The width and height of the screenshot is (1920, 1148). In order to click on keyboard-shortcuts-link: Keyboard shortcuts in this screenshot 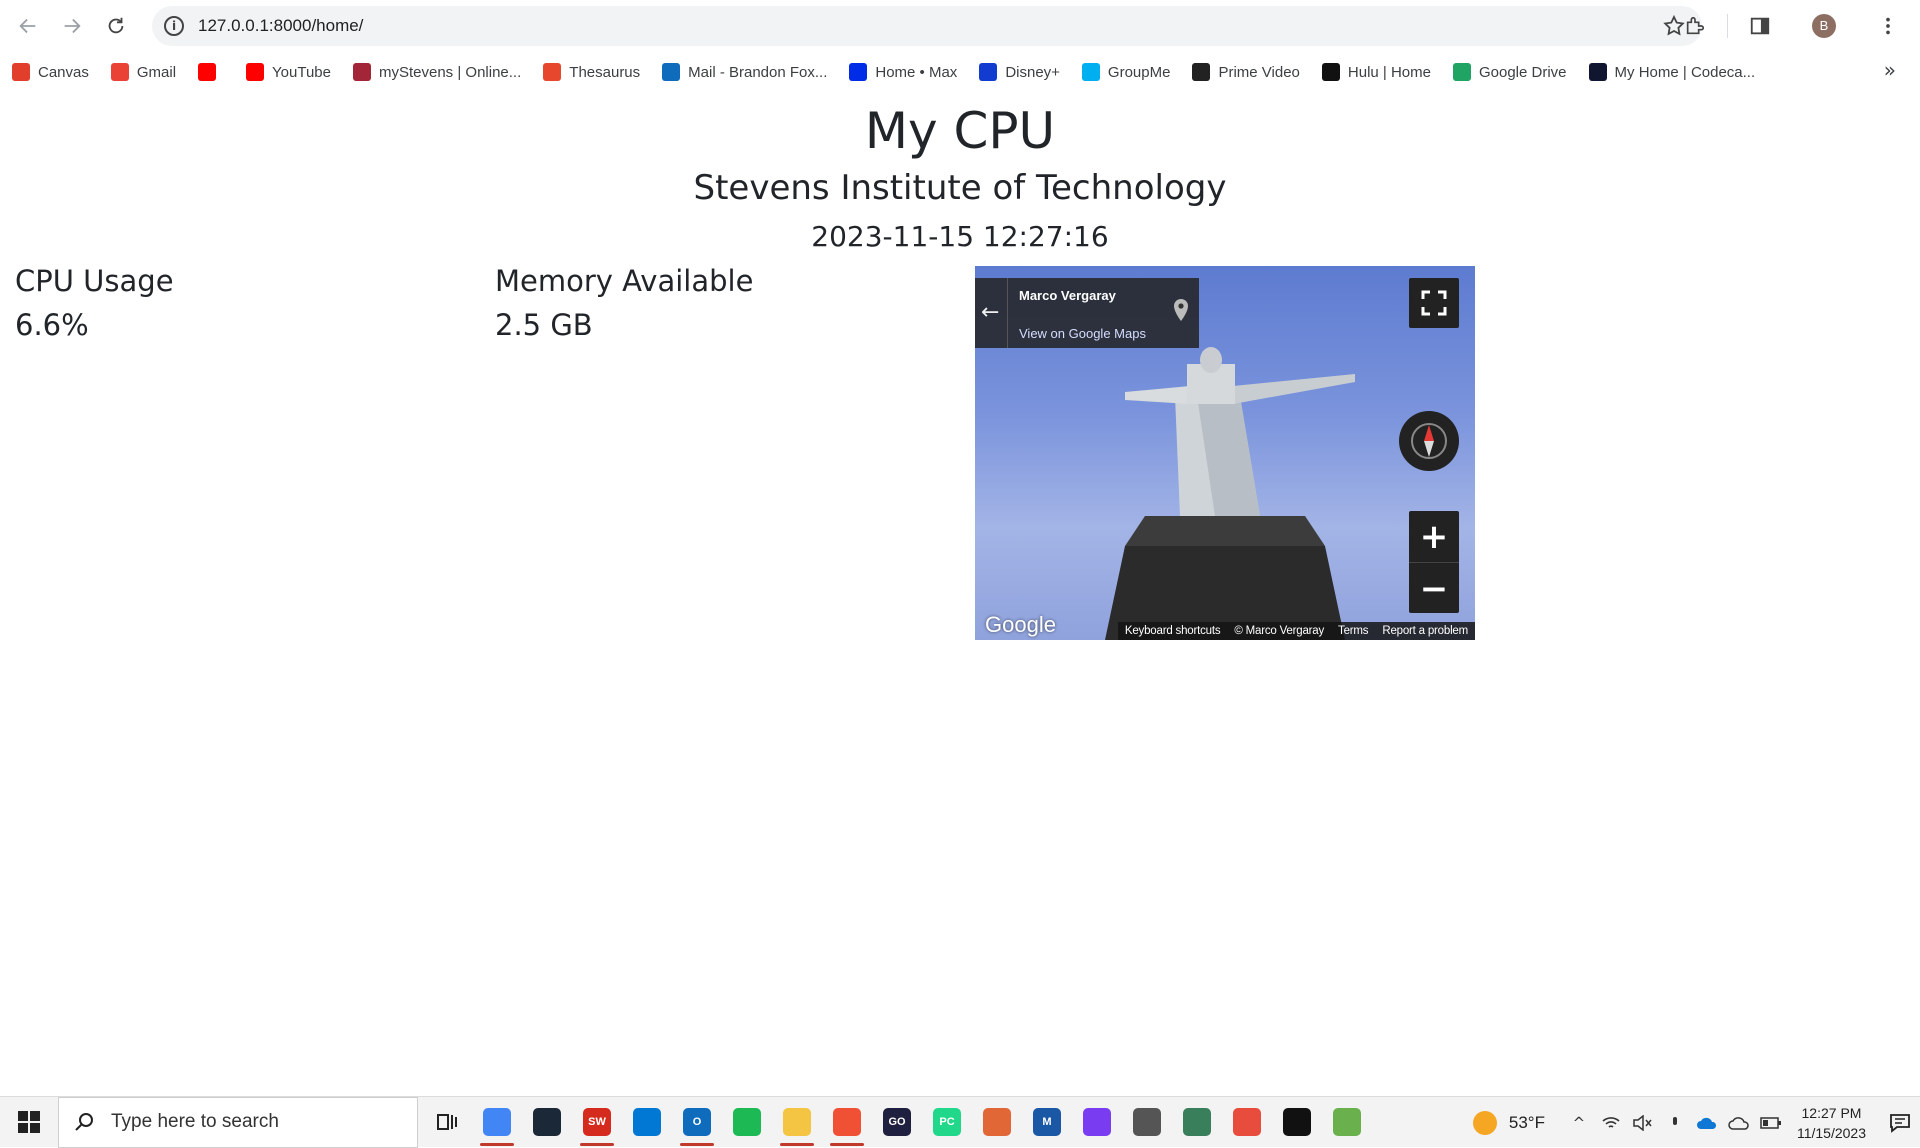, I will do `click(1172, 631)`.